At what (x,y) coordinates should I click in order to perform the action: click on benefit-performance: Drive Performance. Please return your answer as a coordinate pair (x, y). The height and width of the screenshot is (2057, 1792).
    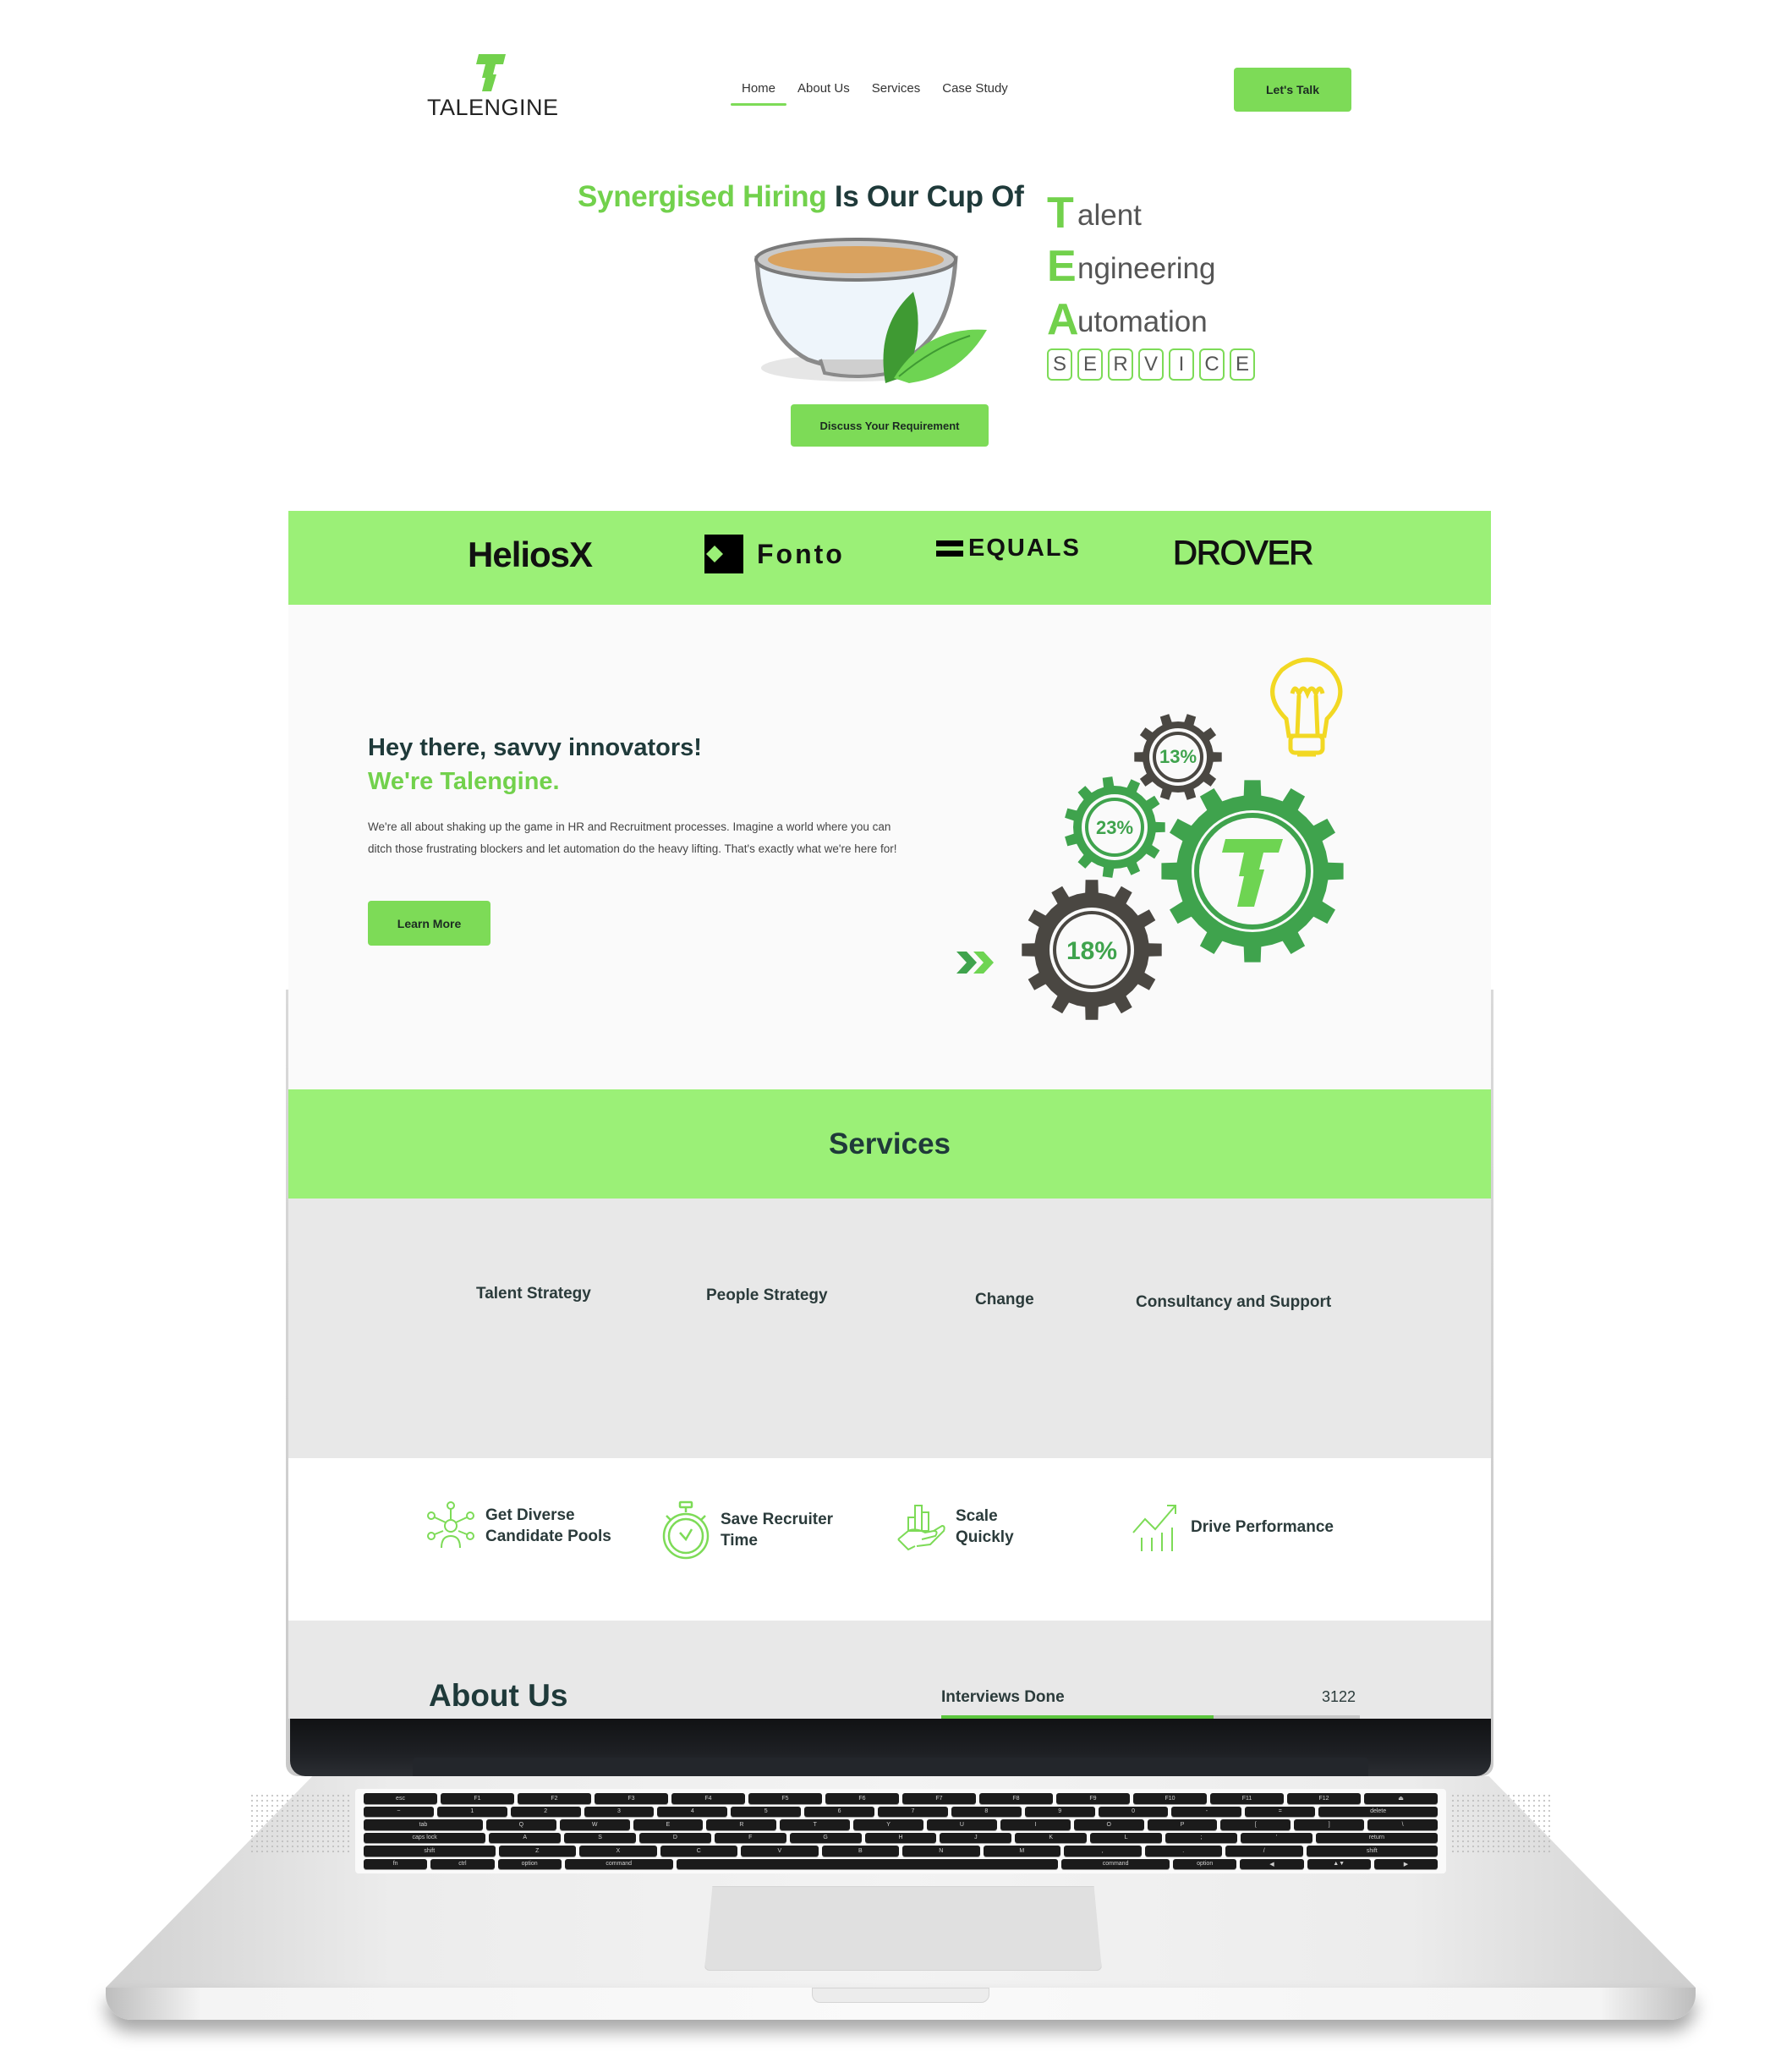
    Looking at the image, I should click on (1233, 1526).